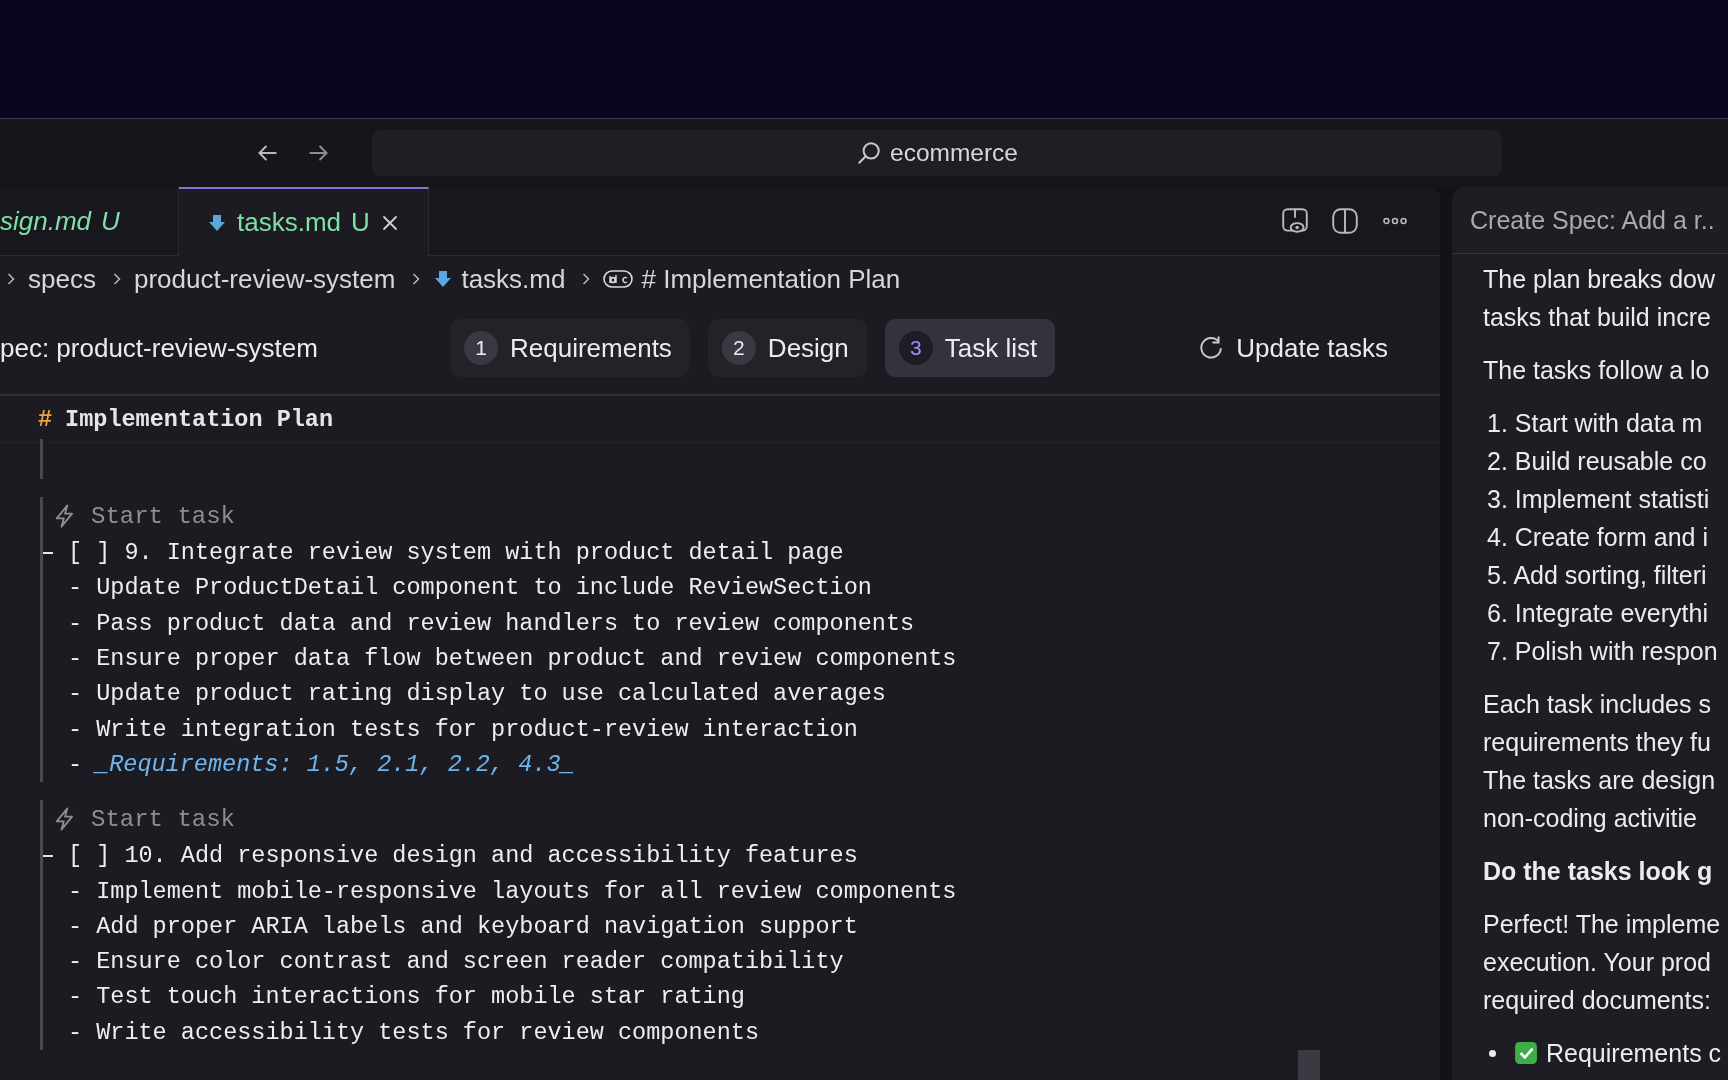  What do you see at coordinates (512, 891) in the screenshot?
I see `code-line: - Implement mobile-responsive layouts for all review components` at bounding box center [512, 891].